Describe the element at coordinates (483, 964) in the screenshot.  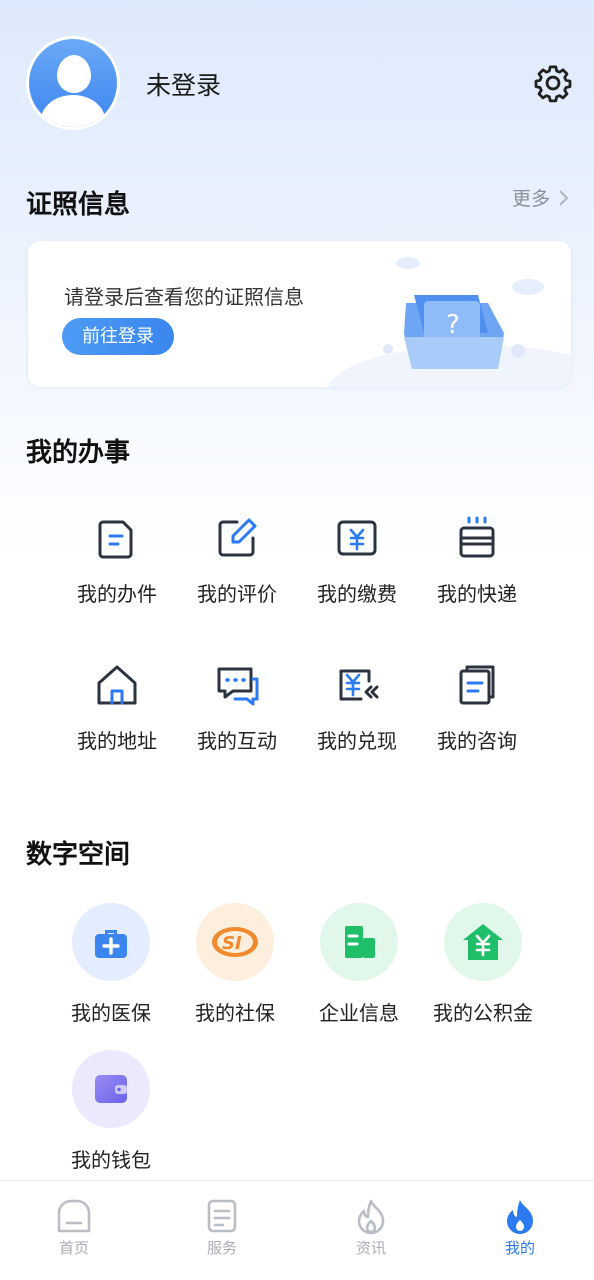
I see `space-item-housing-fund: 我的公积金` at that location.